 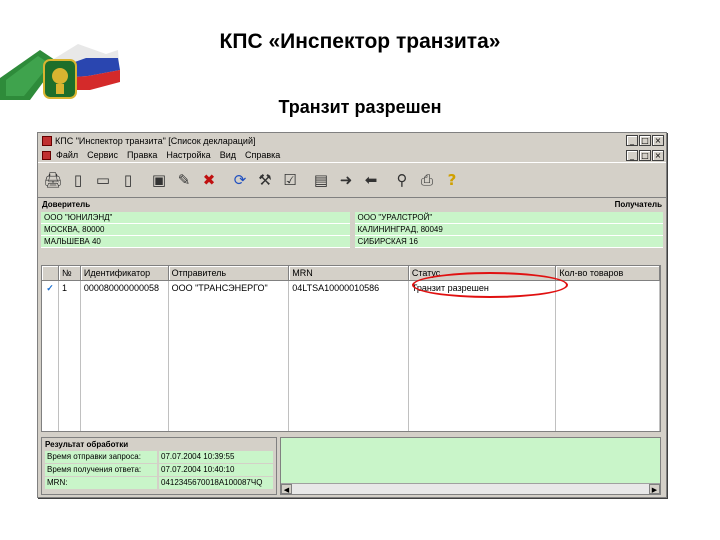 I want to click on doc-minimize-button: _, so click(x=632, y=155).